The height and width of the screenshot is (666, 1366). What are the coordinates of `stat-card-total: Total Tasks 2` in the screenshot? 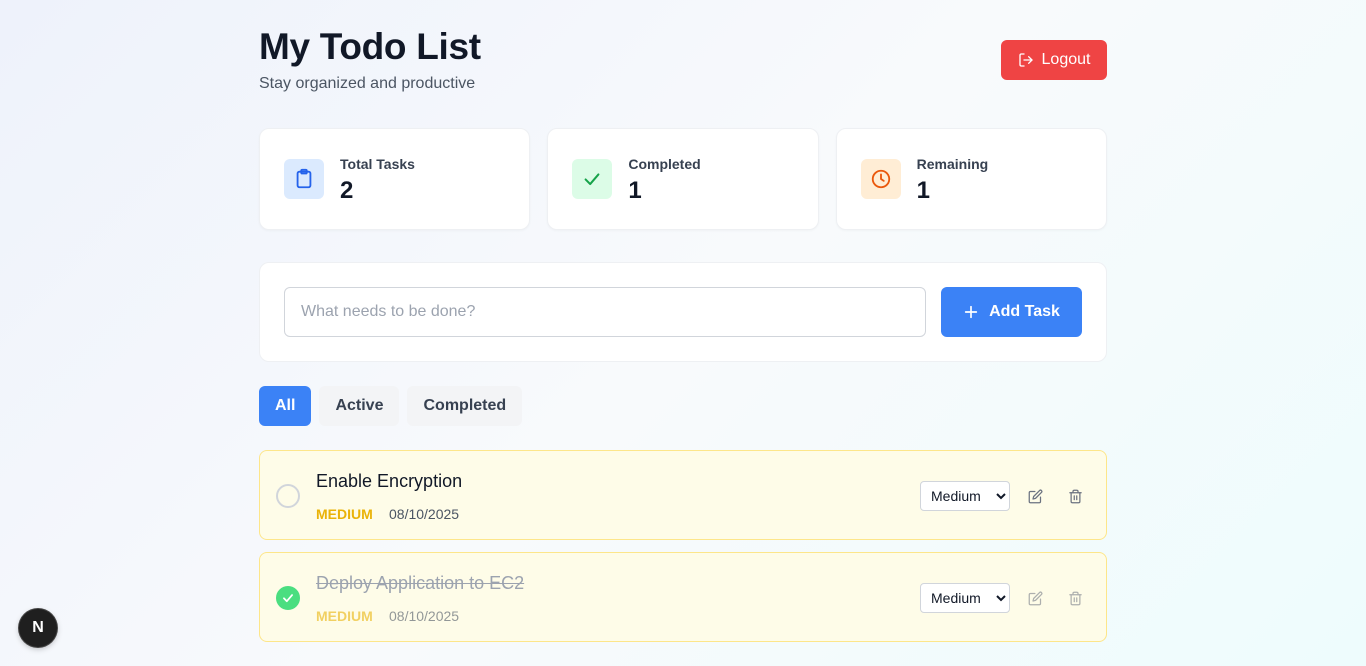 It's located at (395, 179).